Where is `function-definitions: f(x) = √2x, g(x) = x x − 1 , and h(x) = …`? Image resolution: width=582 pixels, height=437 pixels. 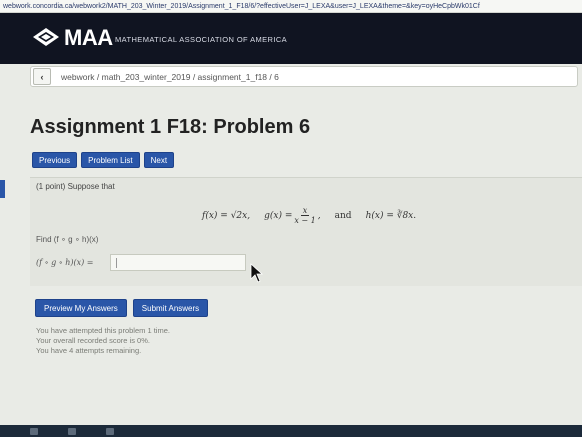 function-definitions: f(x) = √2x, g(x) = x x − 1 , and h(x) = … is located at coordinates (309, 215).